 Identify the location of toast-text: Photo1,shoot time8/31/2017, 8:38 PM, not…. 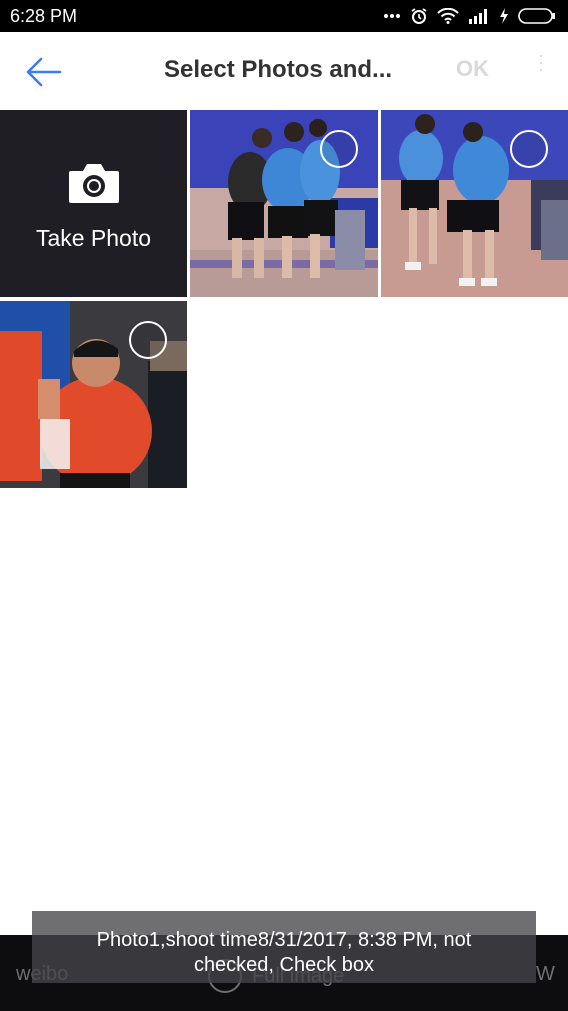
(284, 953).